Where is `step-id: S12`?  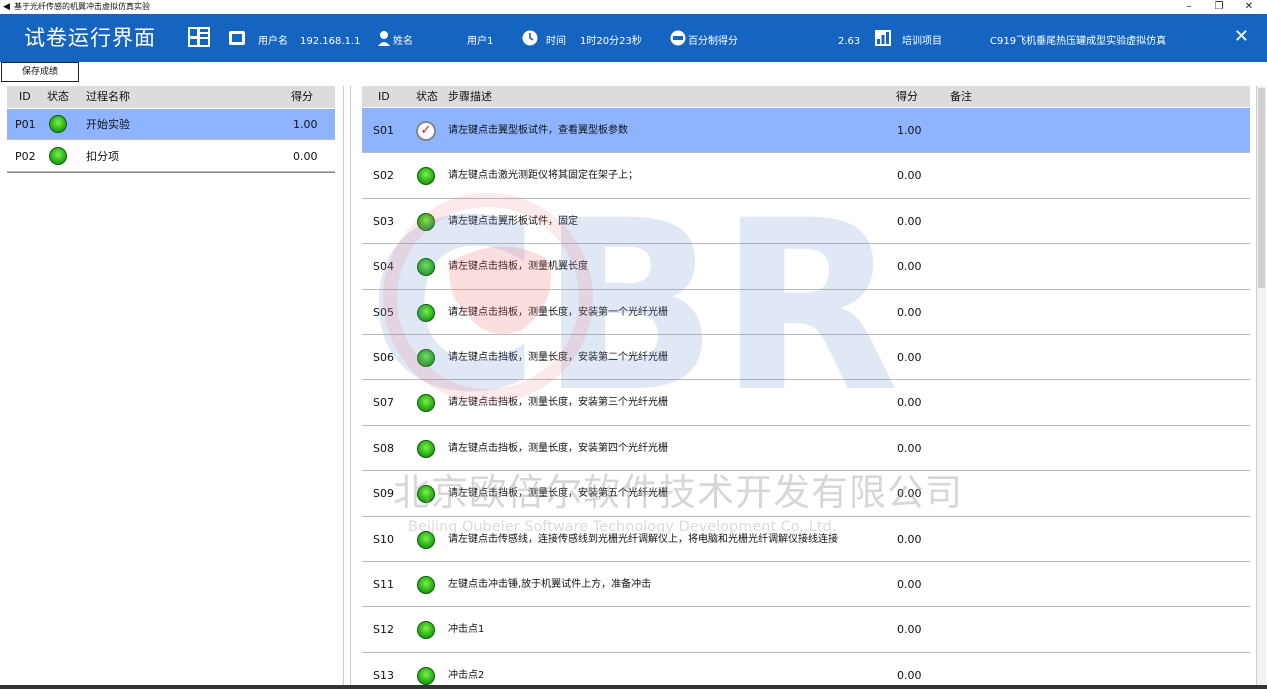
step-id: S12 is located at coordinates (383, 630).